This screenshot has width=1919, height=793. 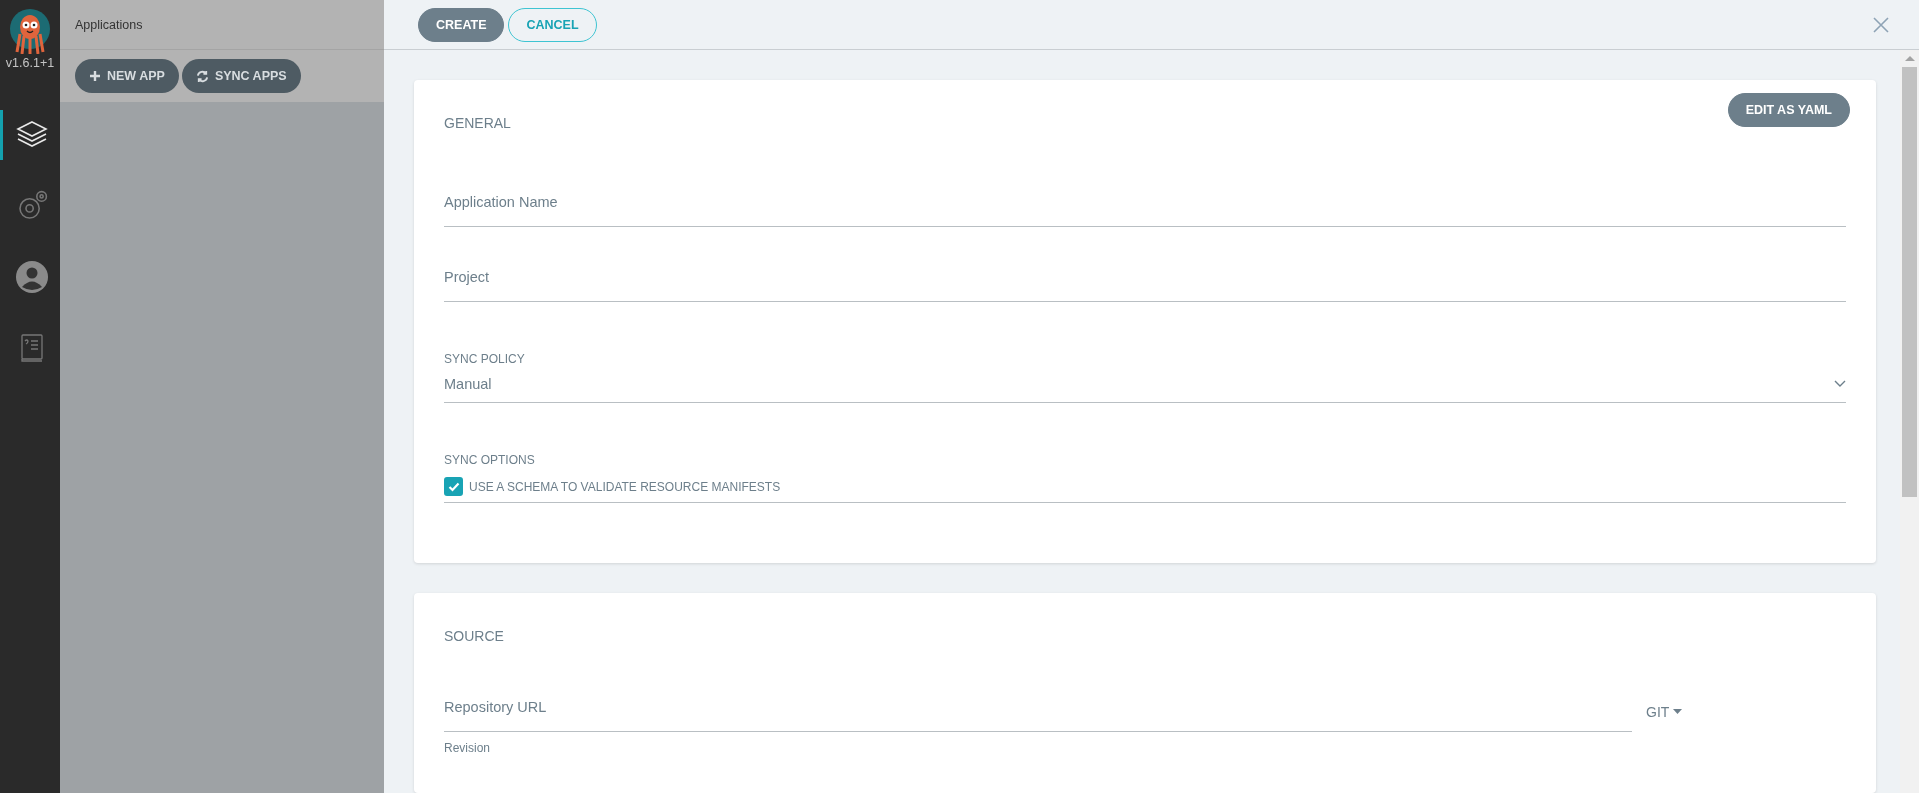 I want to click on caret-down-icon, so click(x=1678, y=712).